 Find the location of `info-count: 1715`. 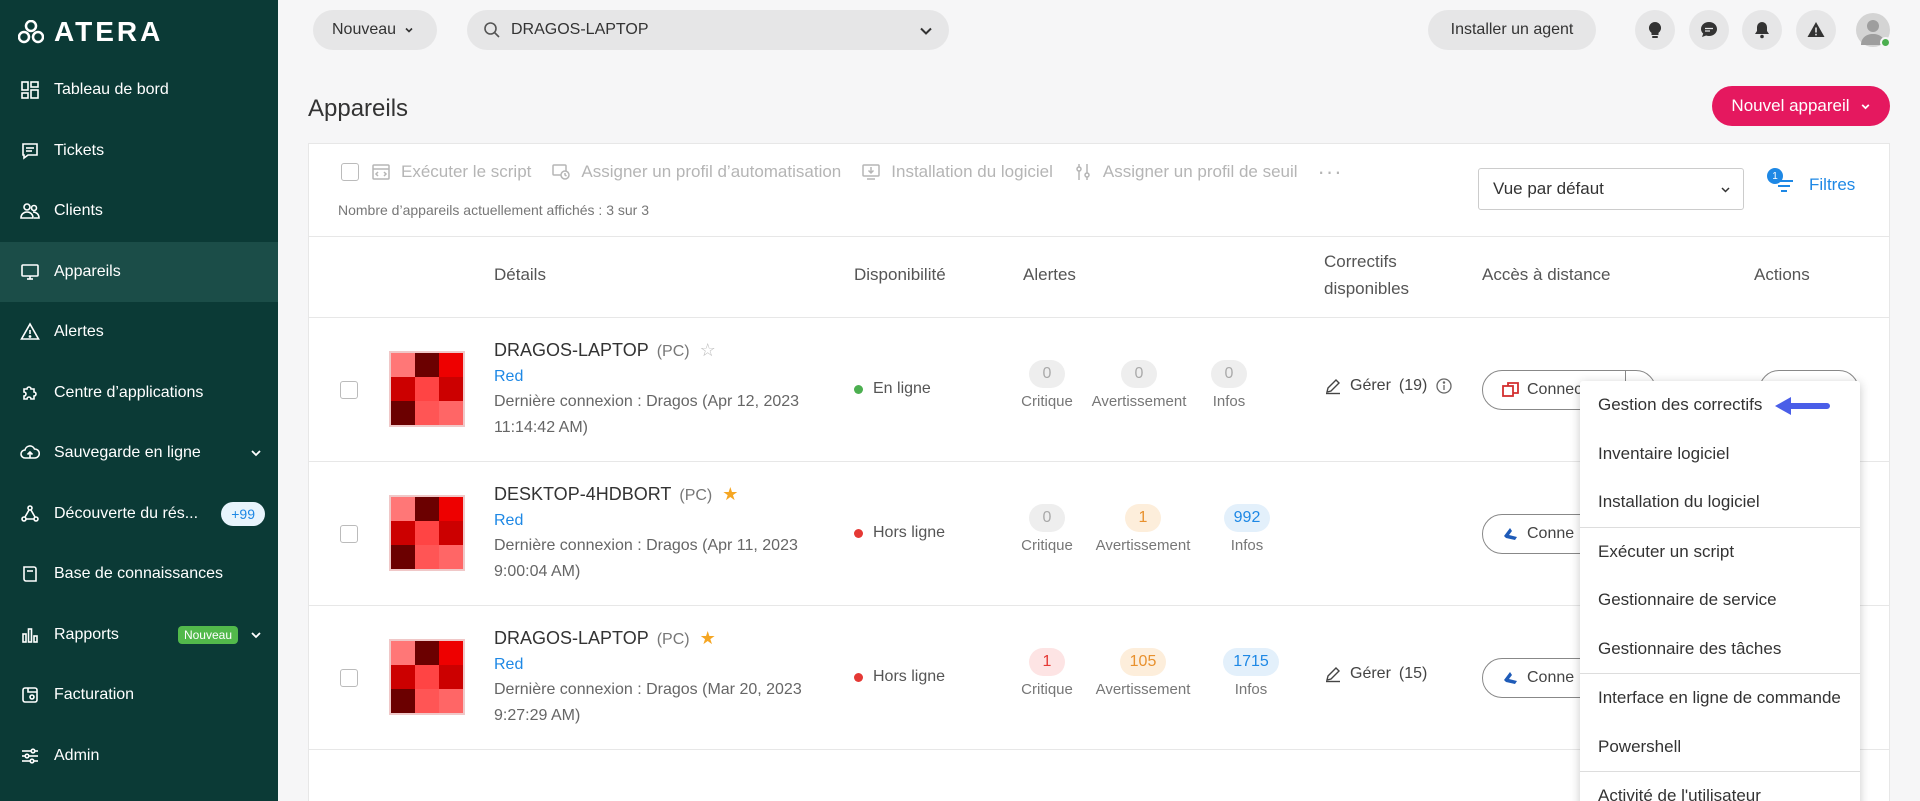

info-count: 1715 is located at coordinates (1251, 662).